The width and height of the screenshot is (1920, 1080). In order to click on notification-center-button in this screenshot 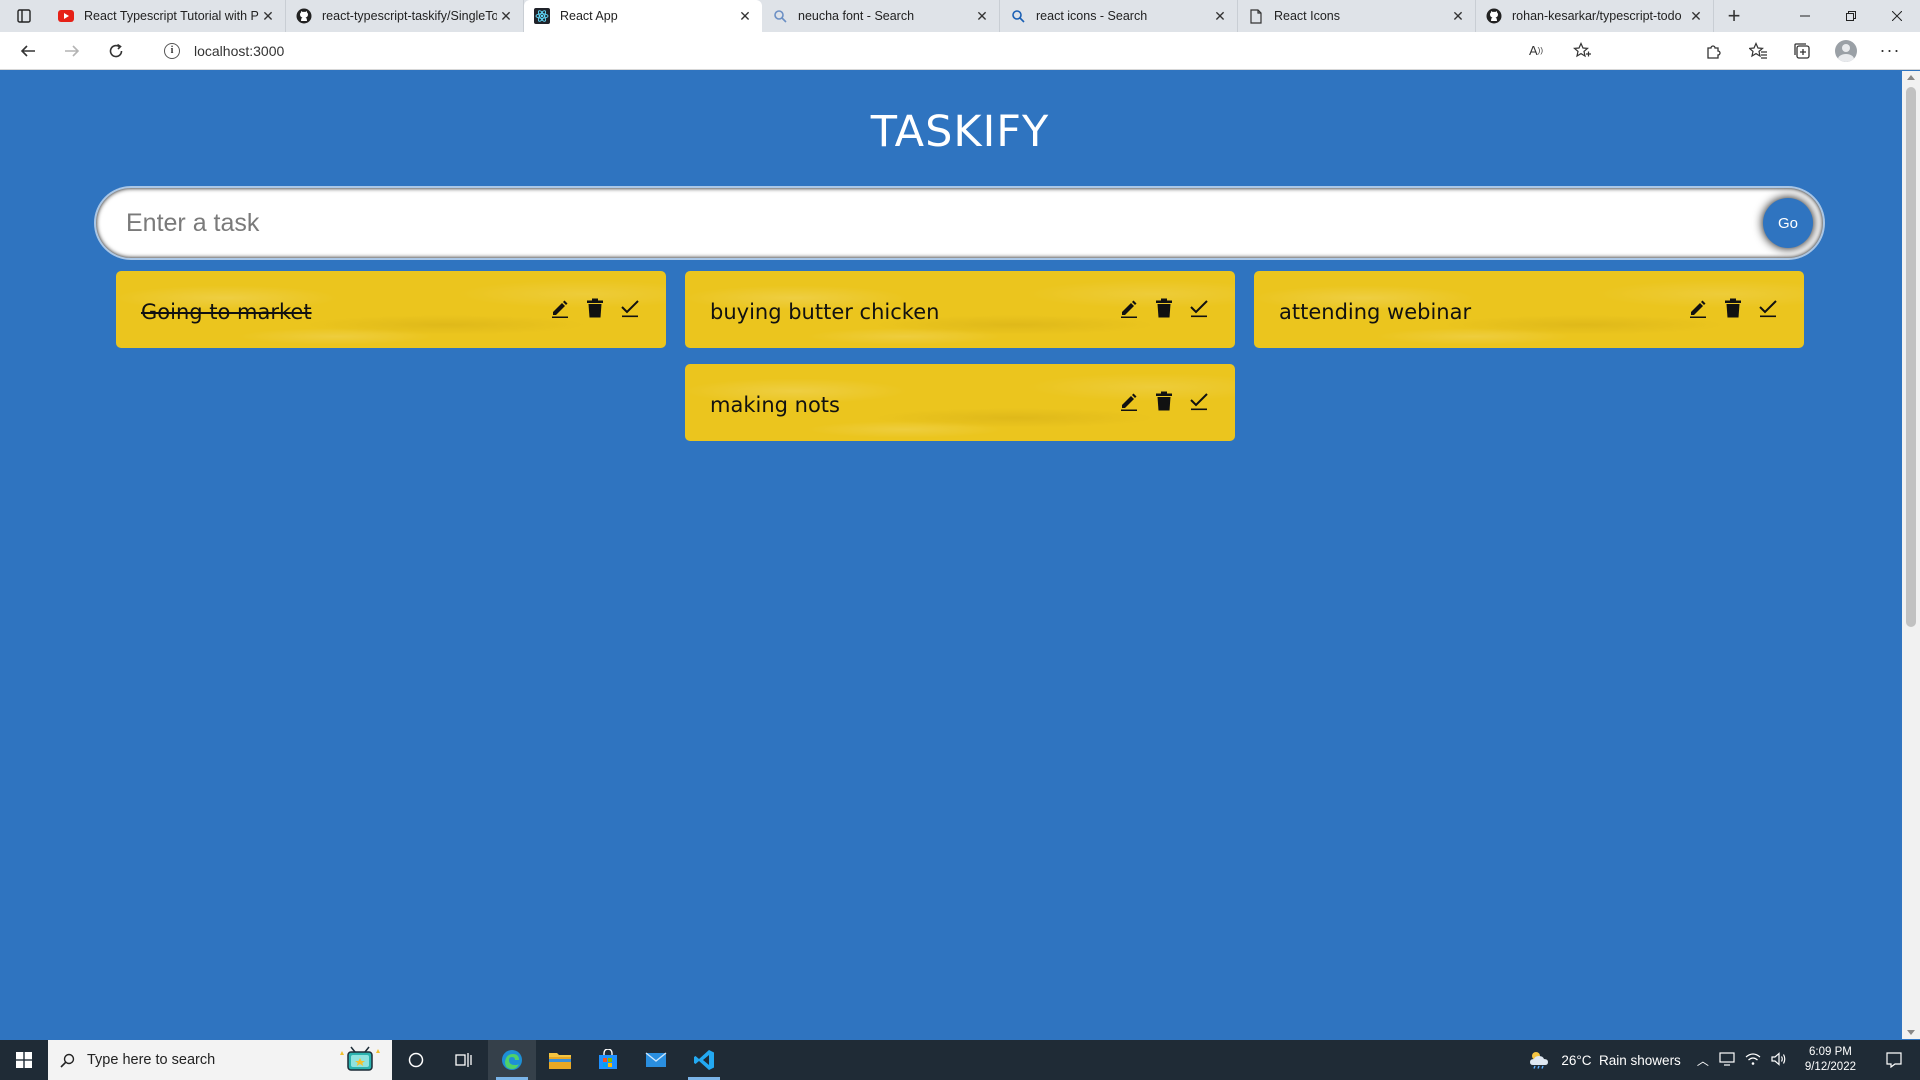, I will do `click(1894, 1060)`.